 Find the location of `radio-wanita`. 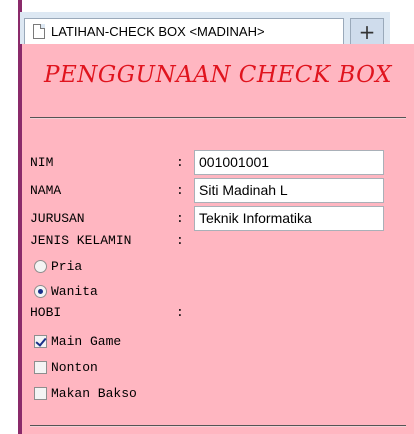

radio-wanita is located at coordinates (40, 291).